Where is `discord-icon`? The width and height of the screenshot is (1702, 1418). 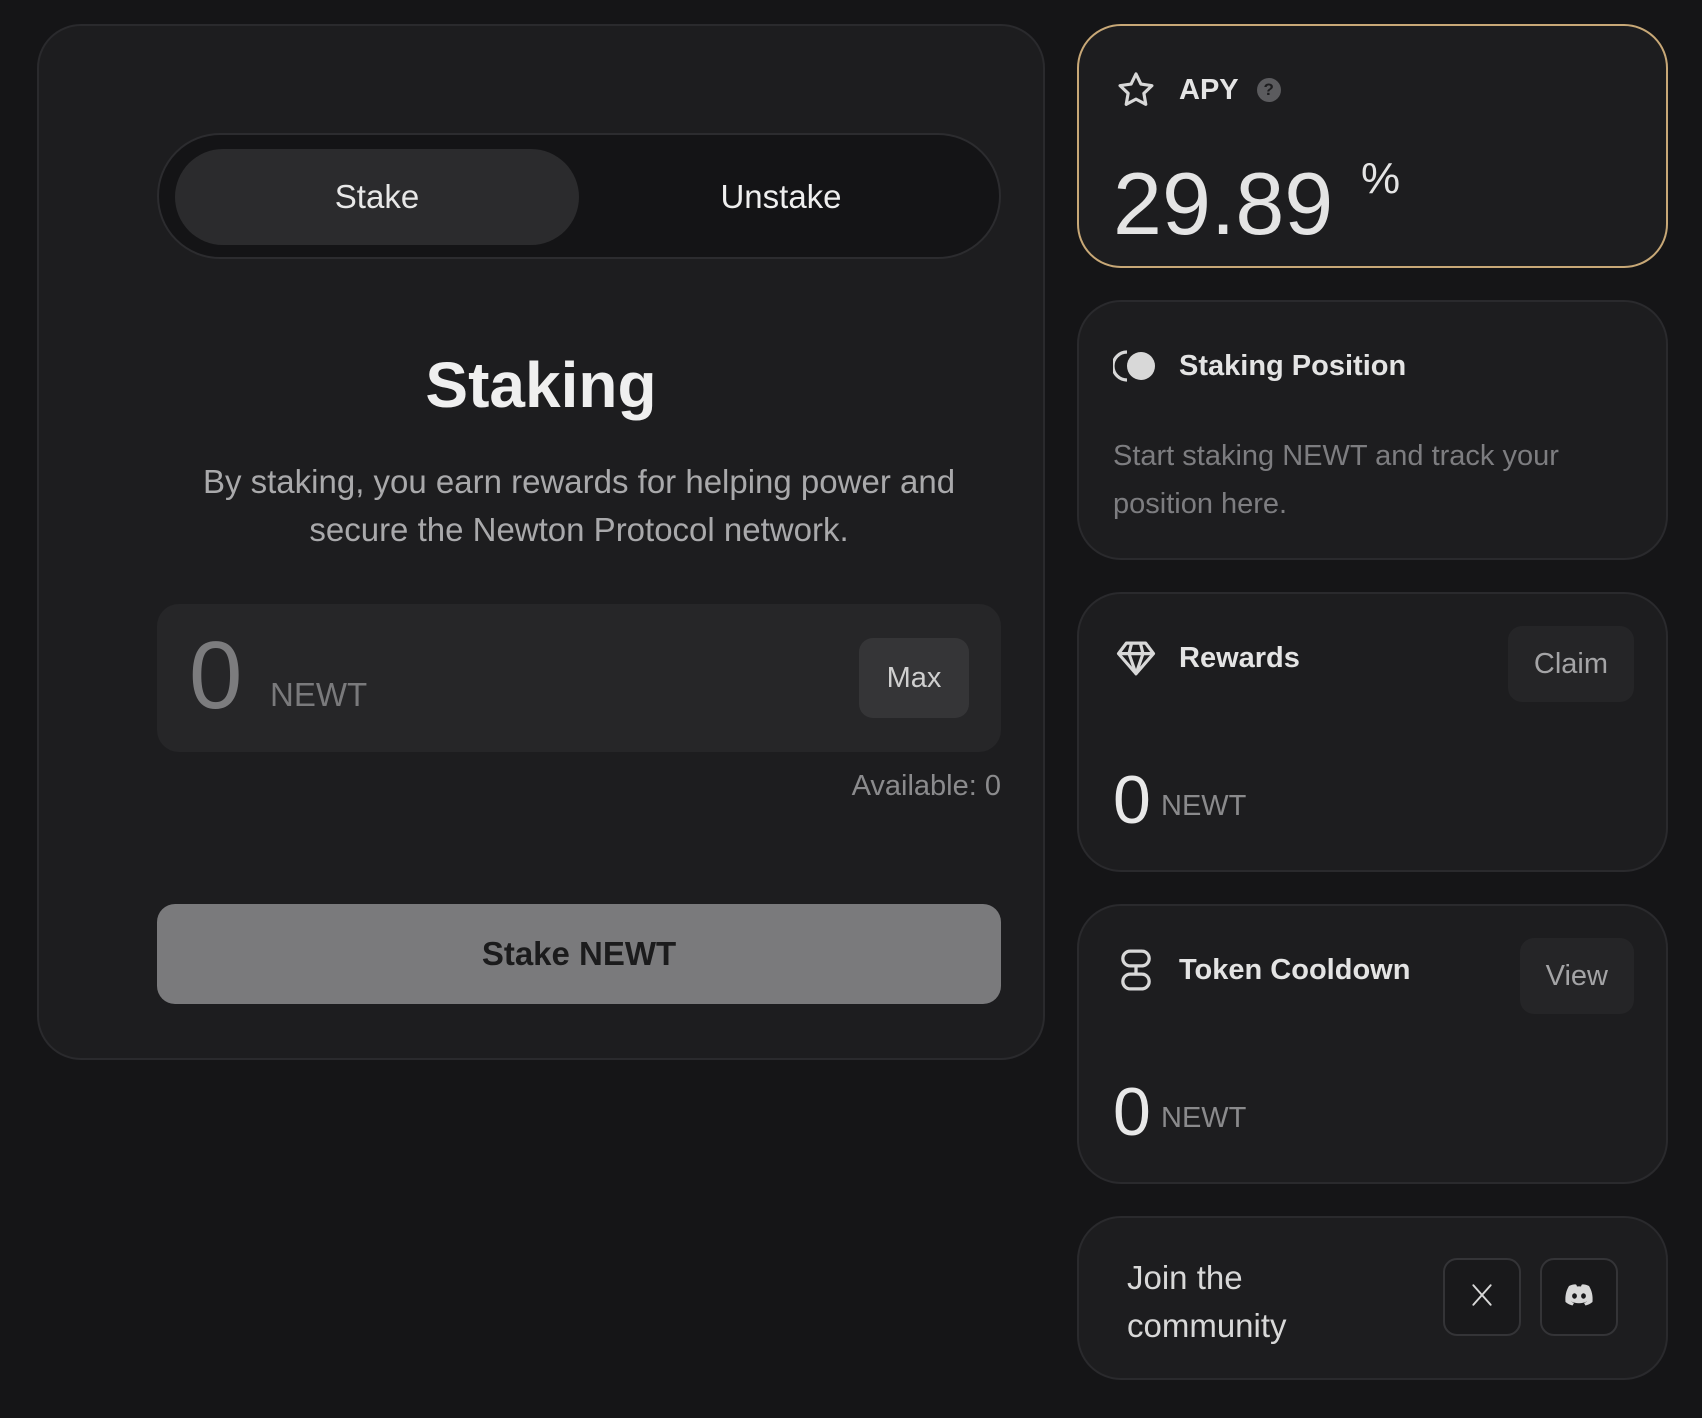
discord-icon is located at coordinates (1579, 1297).